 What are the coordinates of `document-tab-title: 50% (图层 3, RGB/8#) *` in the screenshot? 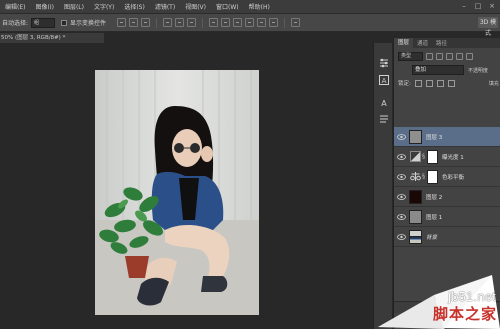 It's located at (33, 38).